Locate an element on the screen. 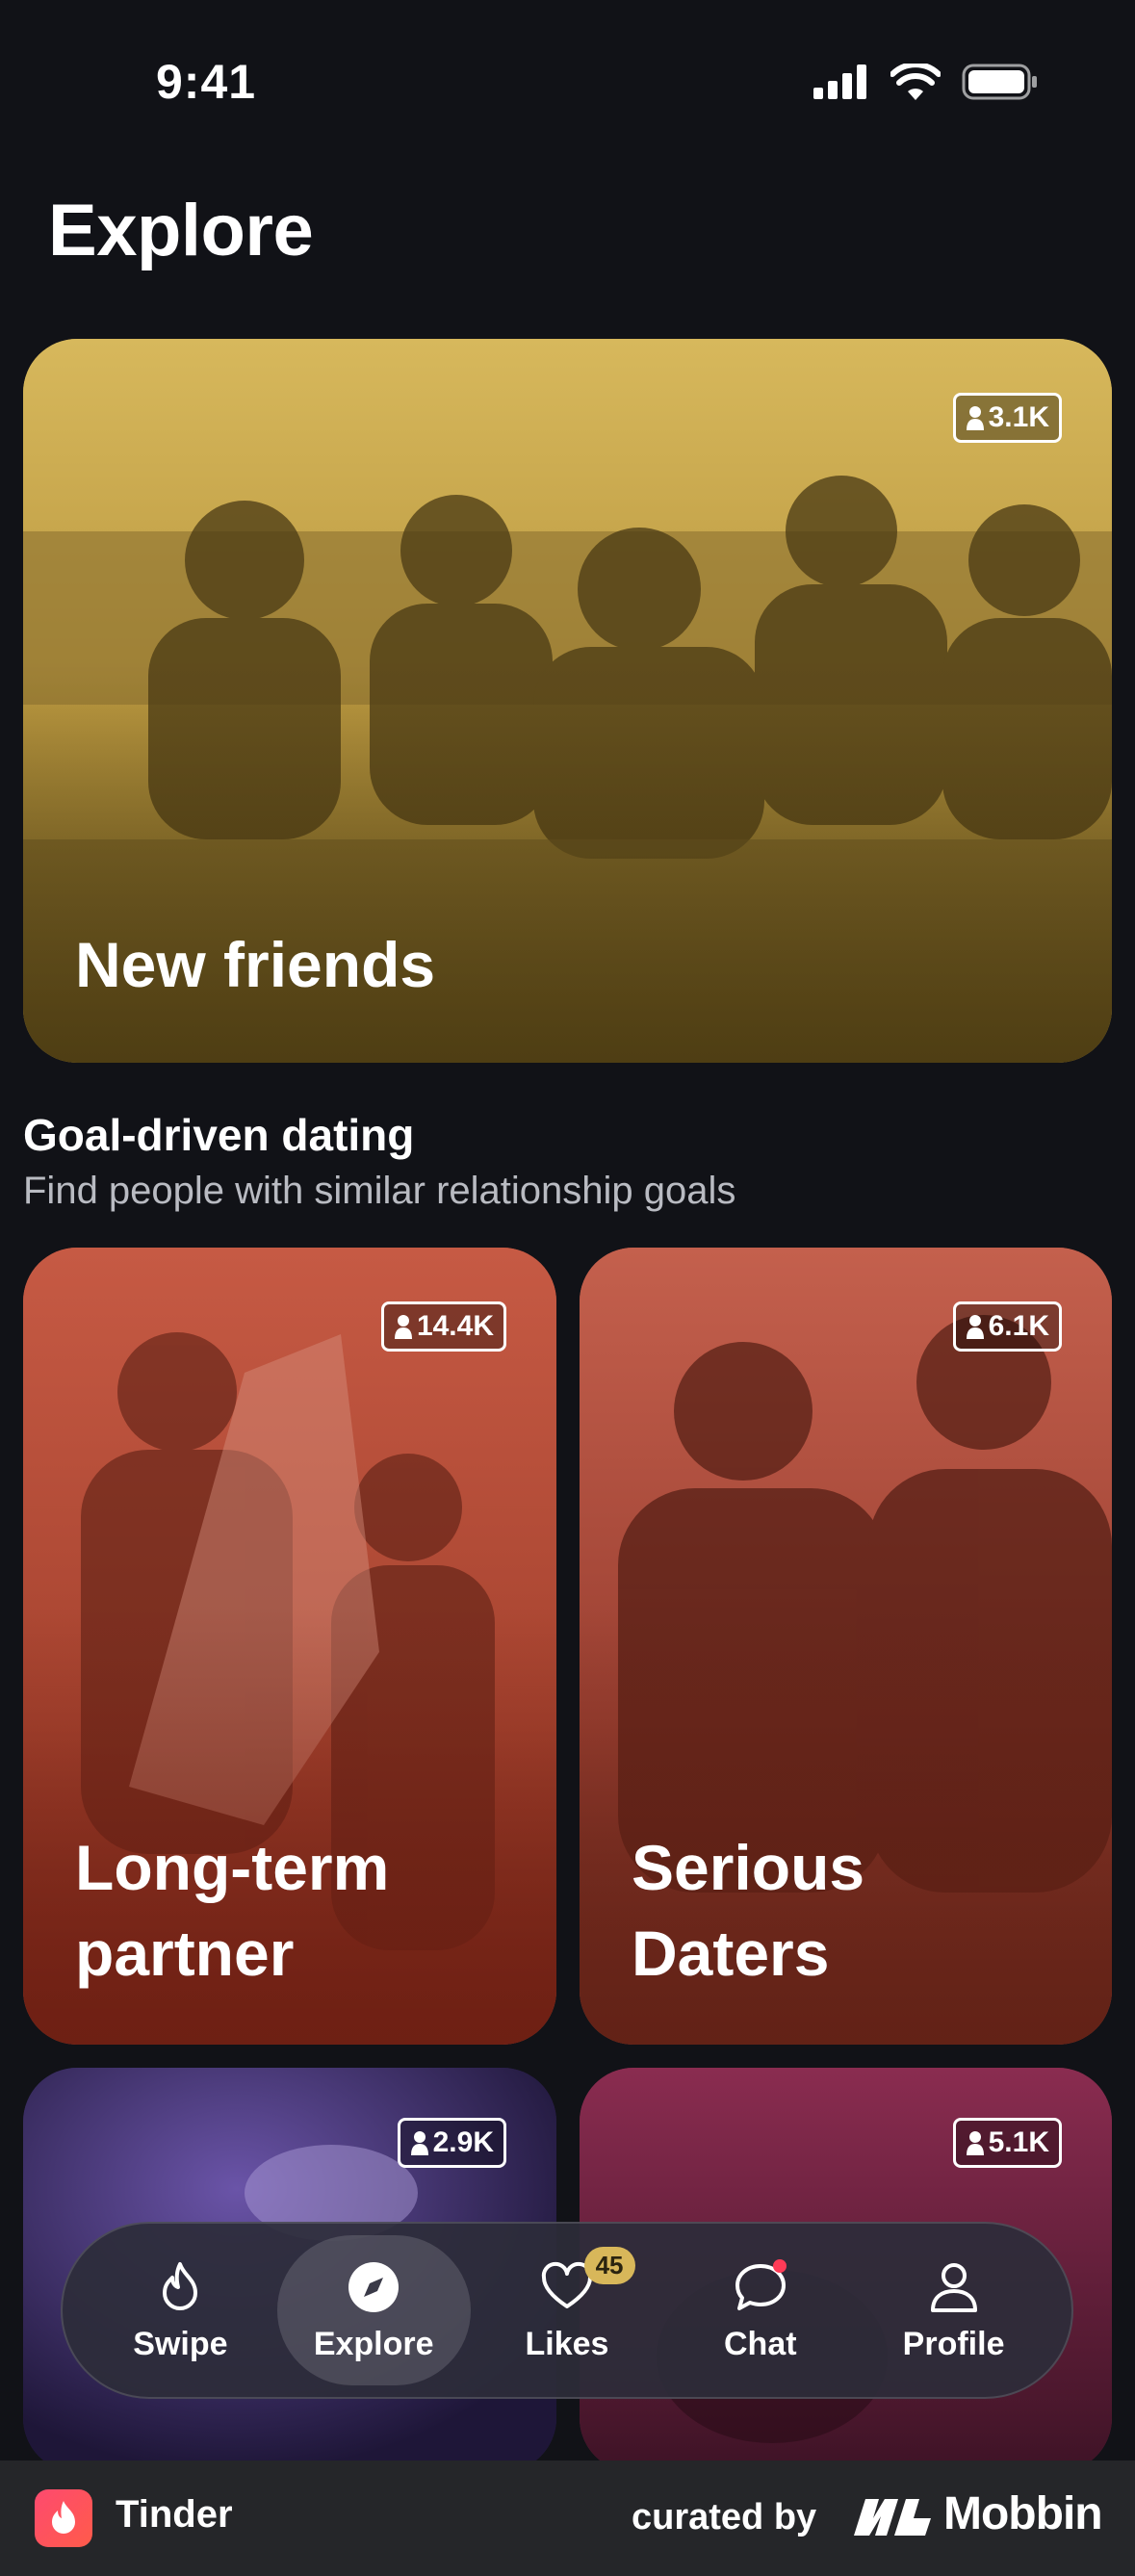 Image resolution: width=1135 pixels, height=2576 pixels. nav-item-profile: Profile is located at coordinates (953, 2310).